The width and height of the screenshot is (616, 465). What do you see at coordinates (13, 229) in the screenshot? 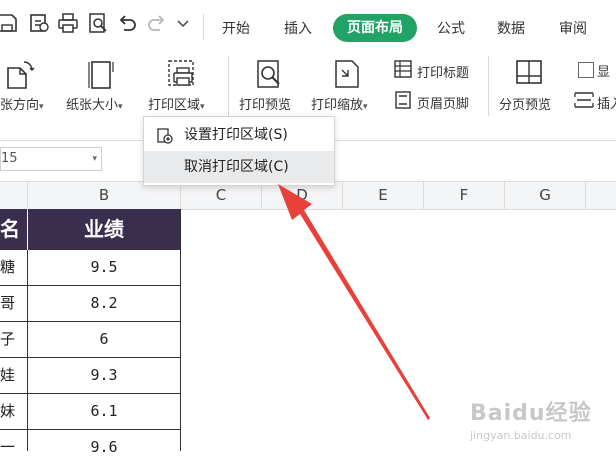
I see `table-header-name: 名` at bounding box center [13, 229].